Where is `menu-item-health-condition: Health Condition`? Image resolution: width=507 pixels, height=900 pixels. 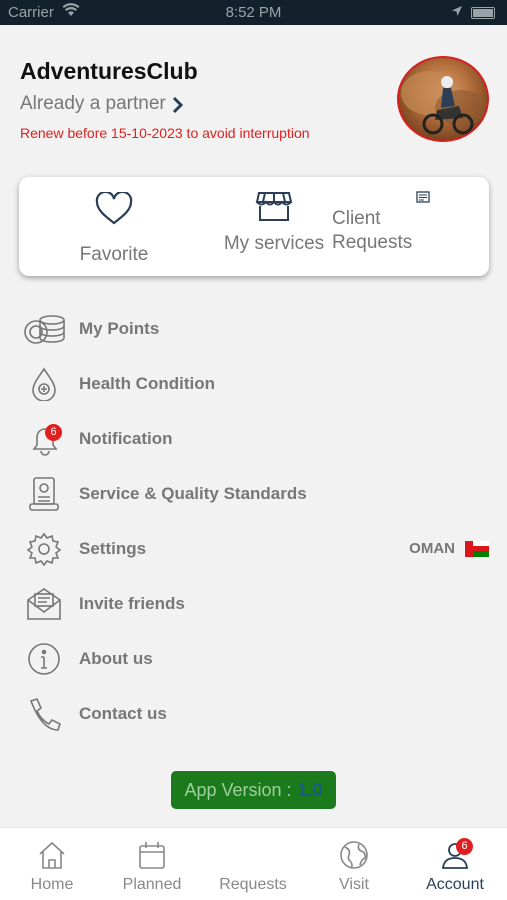 menu-item-health-condition: Health Condition is located at coordinates (257, 384).